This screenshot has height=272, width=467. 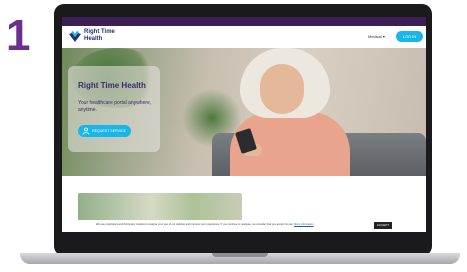 I want to click on brand-name: Right Time Health, so click(x=109, y=36).